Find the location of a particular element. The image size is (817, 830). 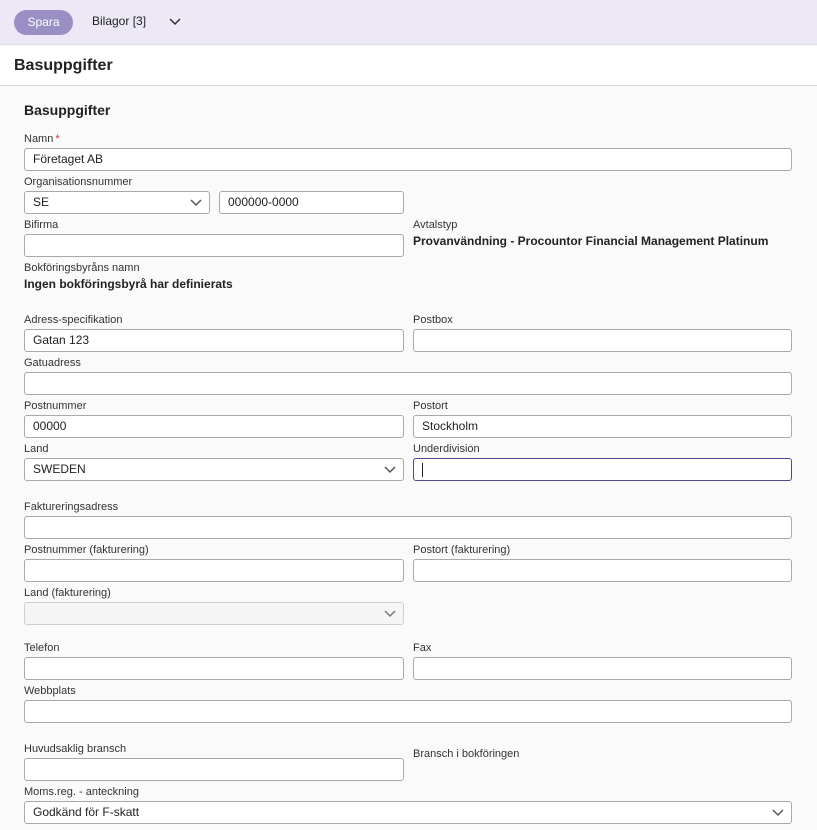

name-label: Namn * is located at coordinates (42, 139).